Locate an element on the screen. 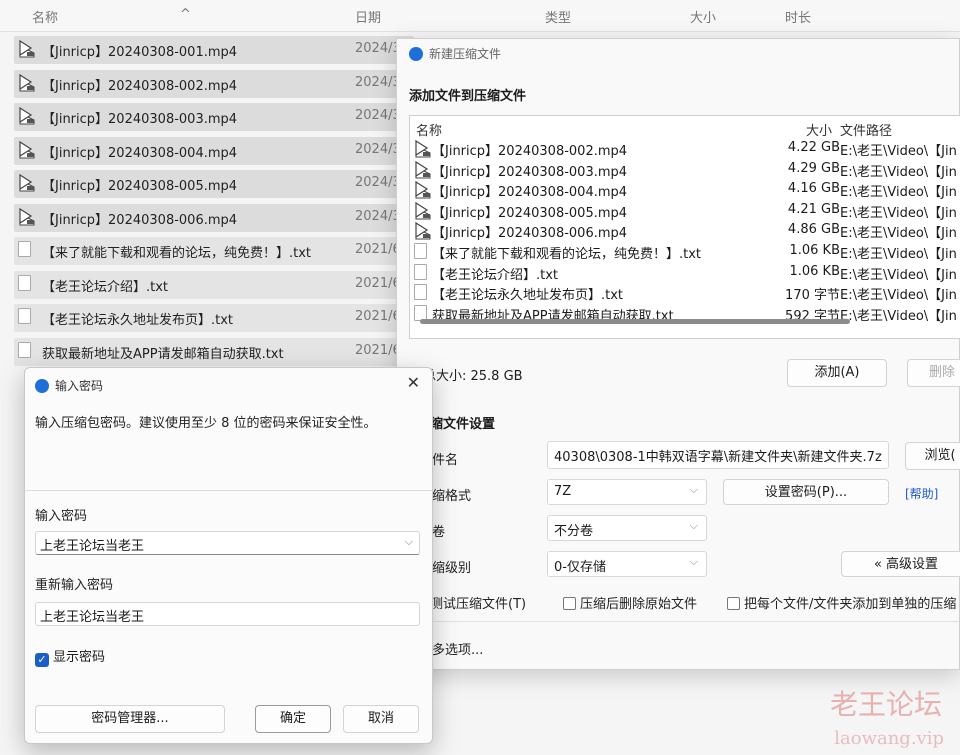 Image resolution: width=960 pixels, height=755 pixels. archive-file-name: 【Jinricp】20240308-006.mp4 is located at coordinates (530, 234).